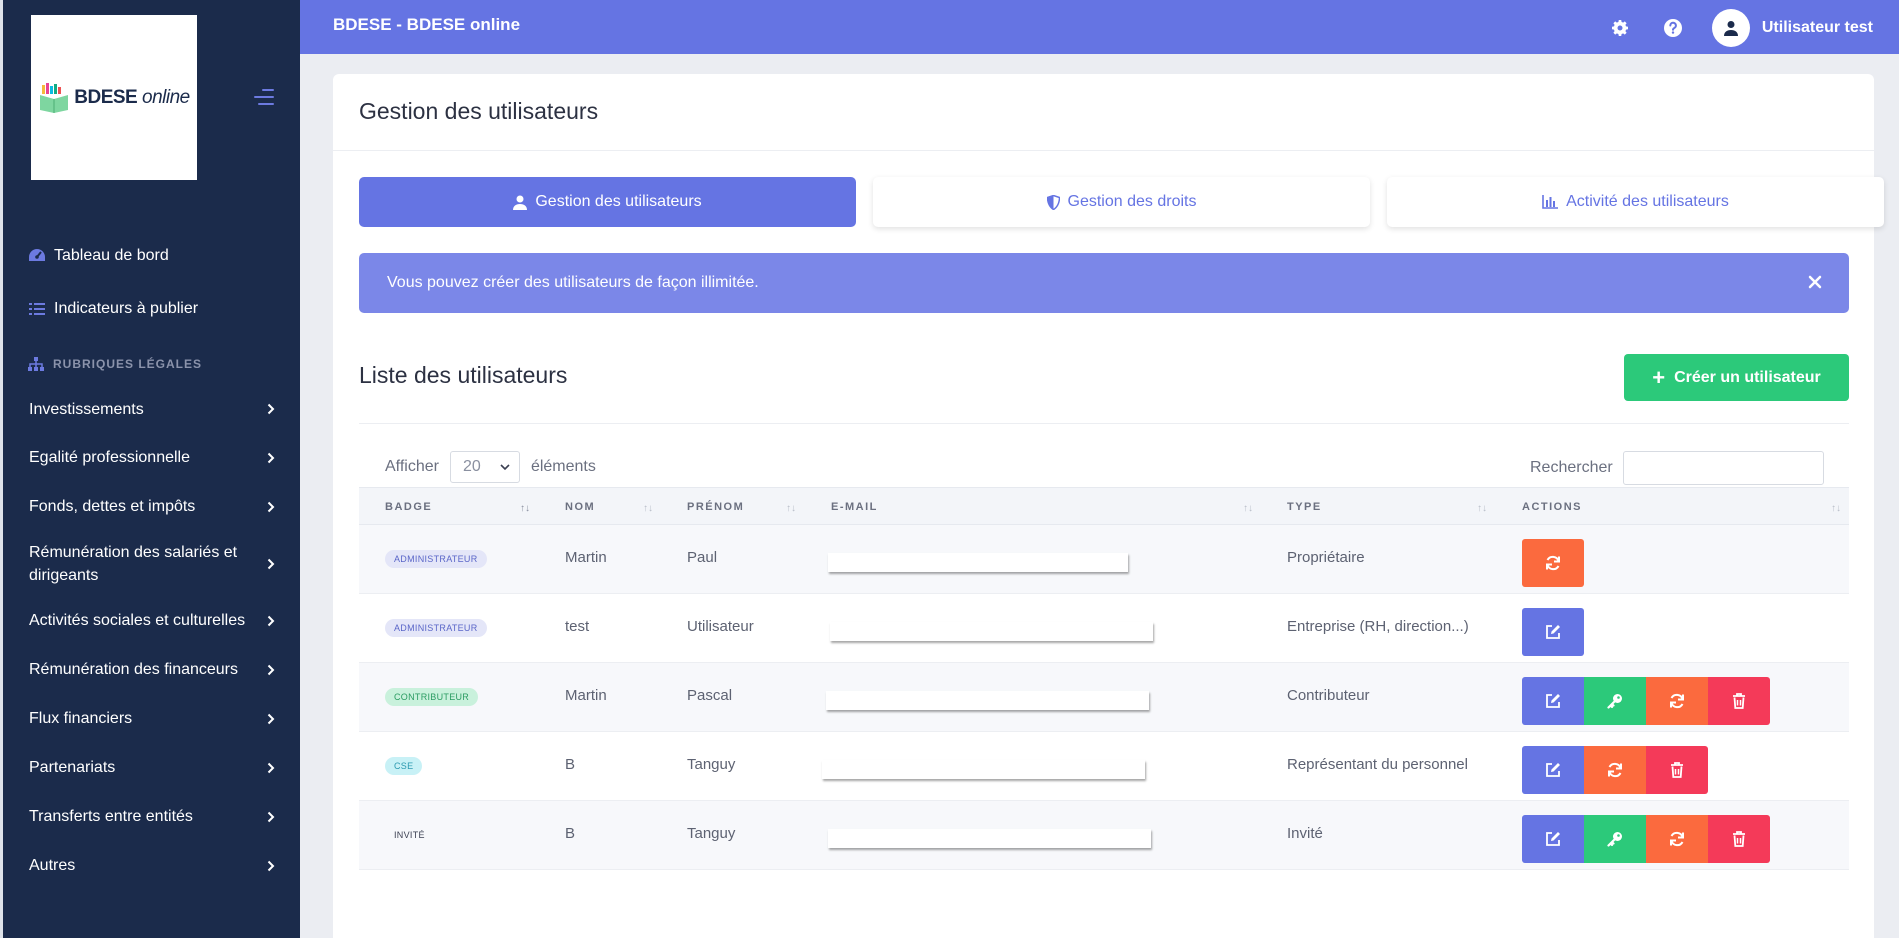 This screenshot has width=1899, height=938. What do you see at coordinates (263, 97) in the screenshot?
I see `menu-toggle-icon` at bounding box center [263, 97].